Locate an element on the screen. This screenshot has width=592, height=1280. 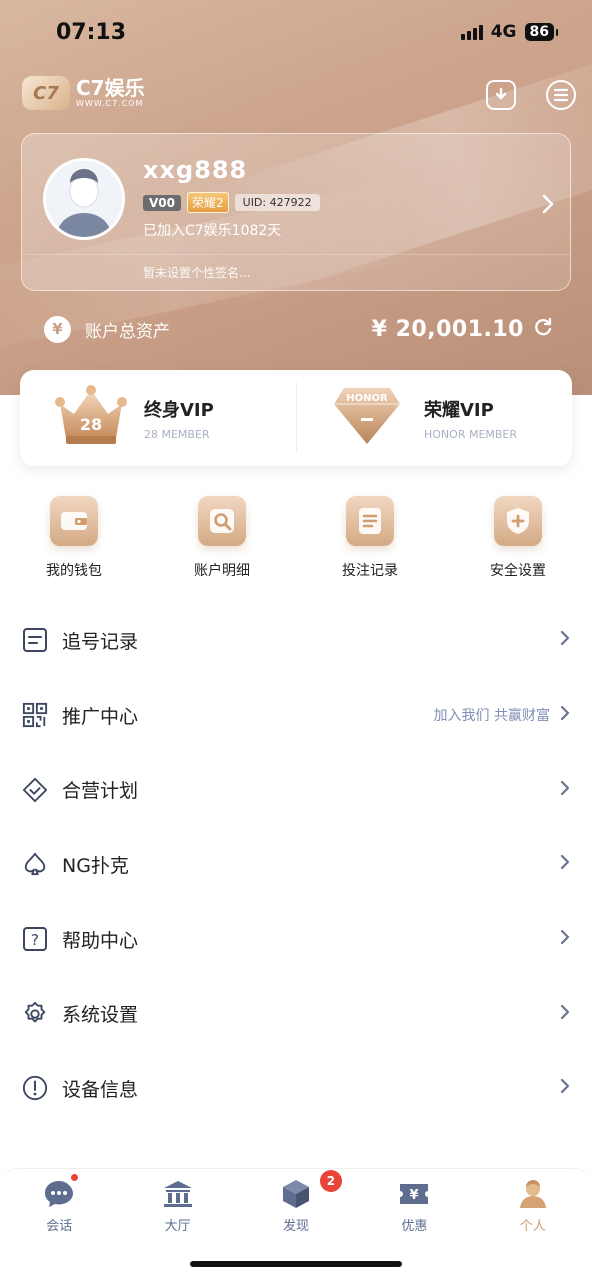
lifetime-vip-subtitle: 28 MEMBER is located at coordinates (177, 434).